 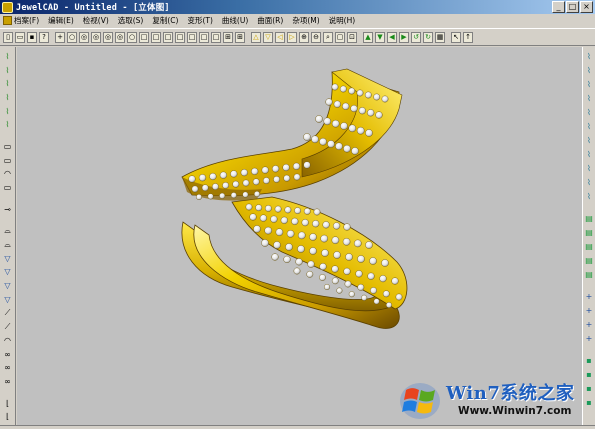 I want to click on arrow-right-icon: ▷, so click(x=292, y=37).